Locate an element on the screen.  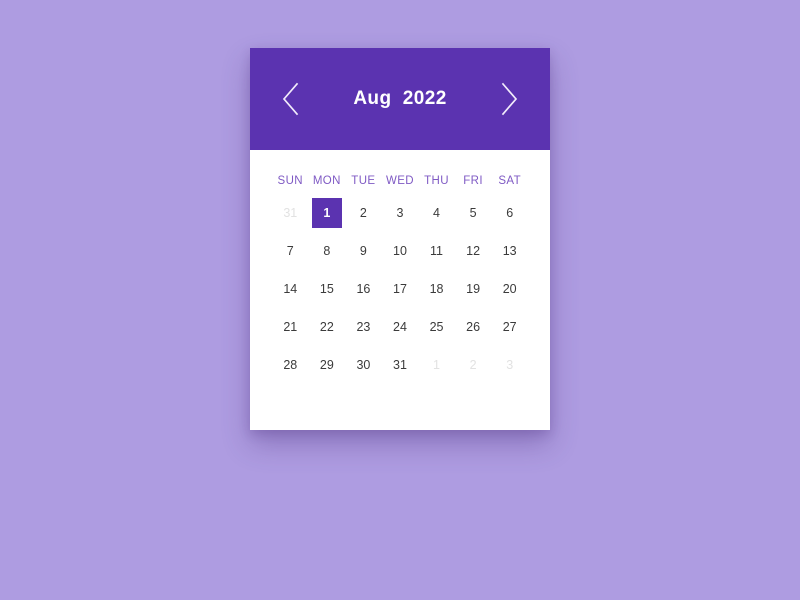
day-cell: 27 is located at coordinates (509, 327).